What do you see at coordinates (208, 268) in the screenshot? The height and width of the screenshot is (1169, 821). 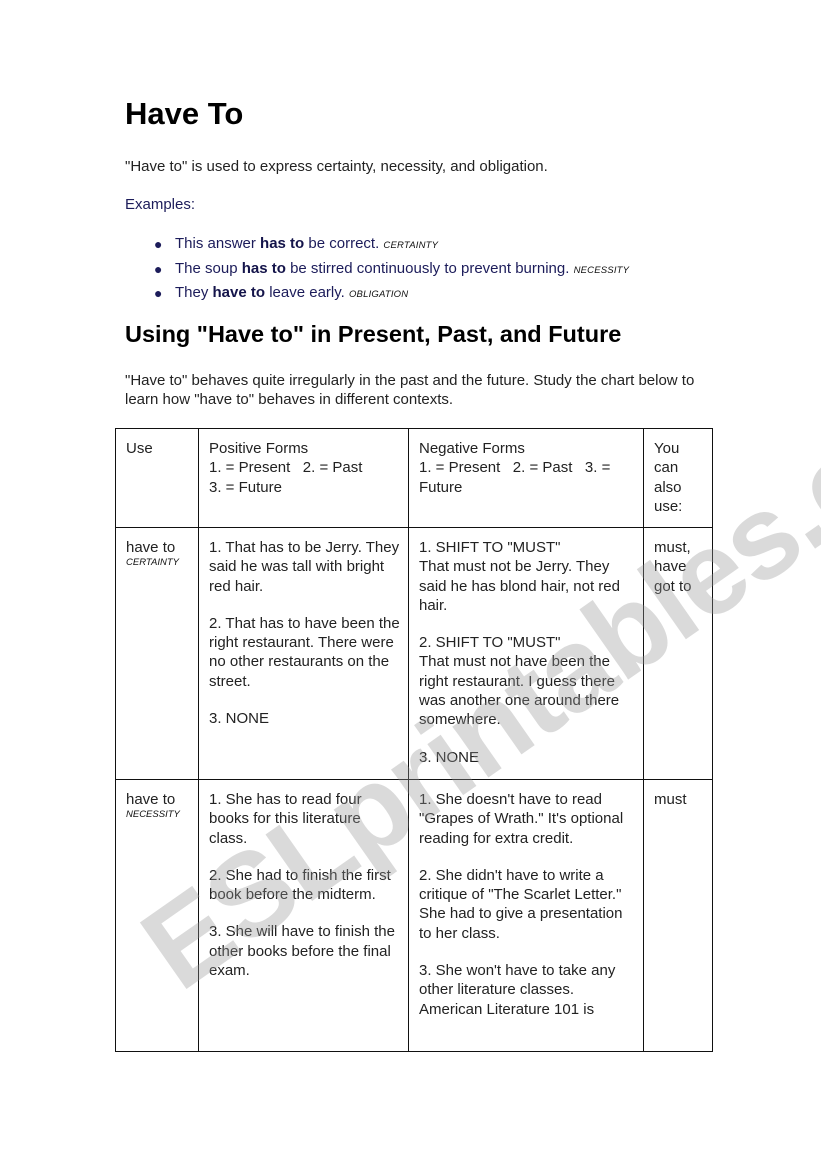 I see `example-text: The soup` at bounding box center [208, 268].